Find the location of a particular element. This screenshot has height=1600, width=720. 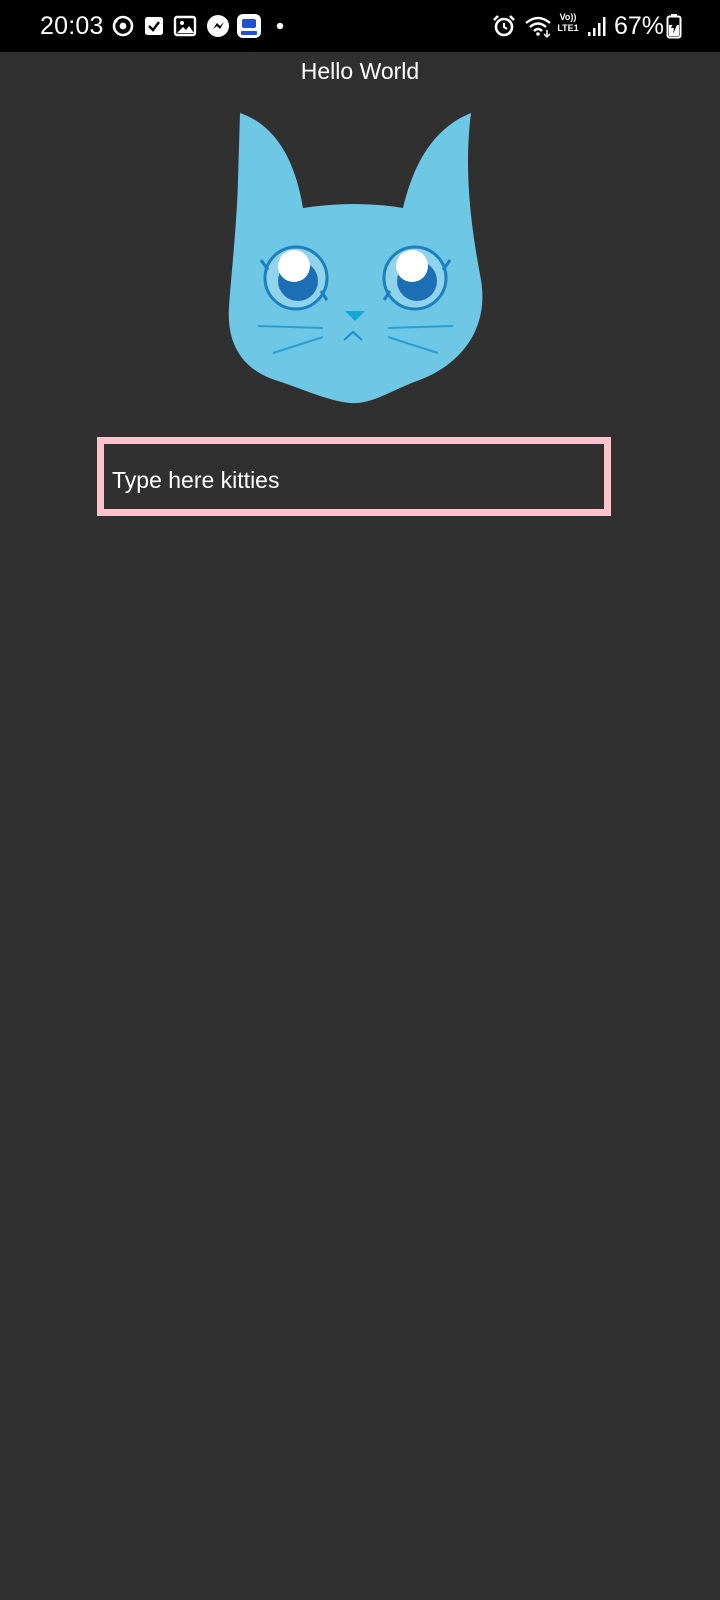

gallery-icon is located at coordinates (185, 26).